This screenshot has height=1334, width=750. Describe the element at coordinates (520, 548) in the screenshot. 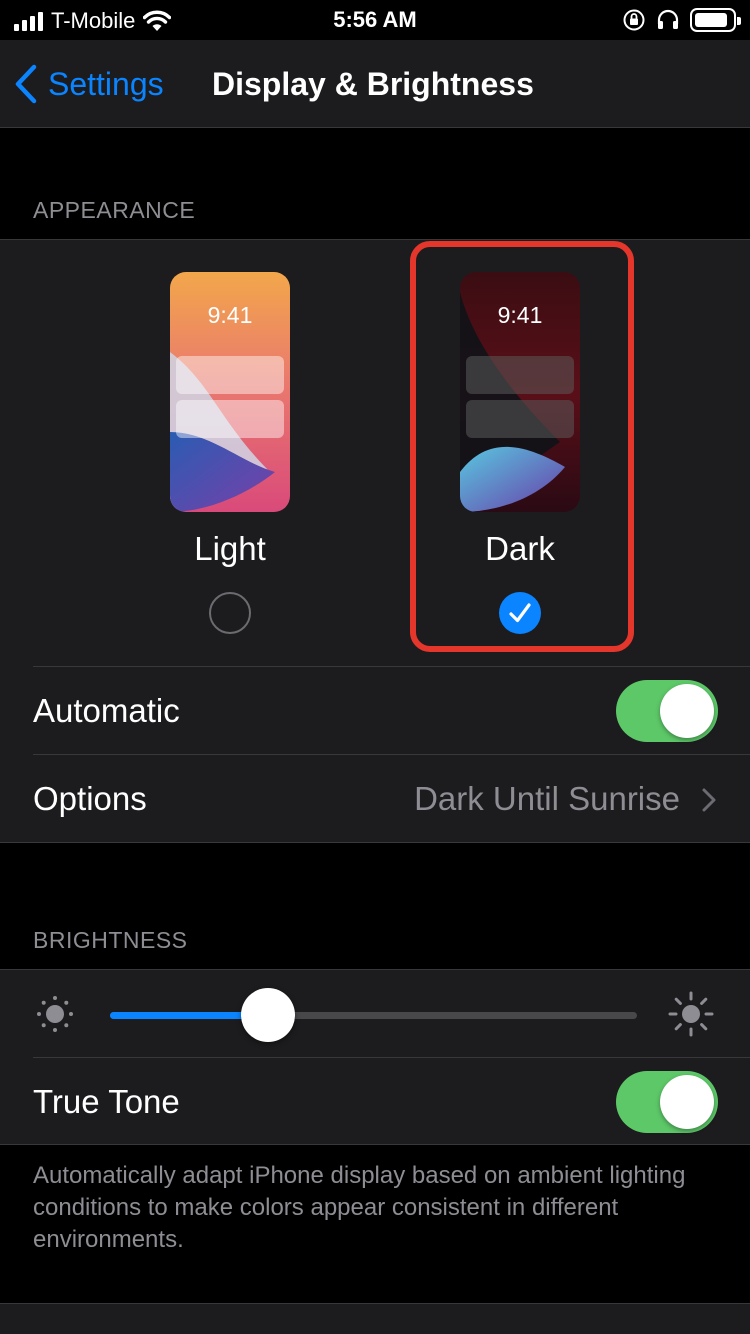

I see `dark-option-label: Dark` at that location.